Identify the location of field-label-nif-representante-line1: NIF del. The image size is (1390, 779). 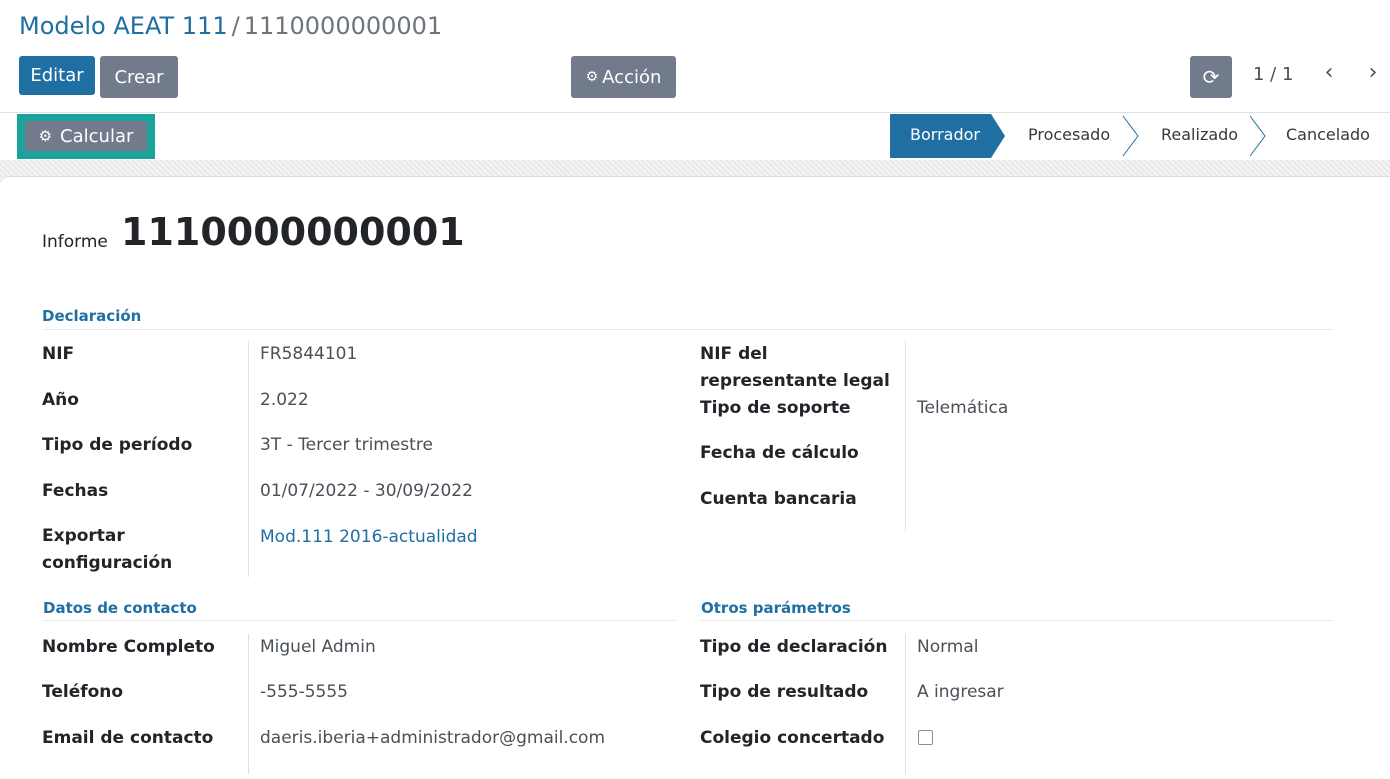
(734, 354).